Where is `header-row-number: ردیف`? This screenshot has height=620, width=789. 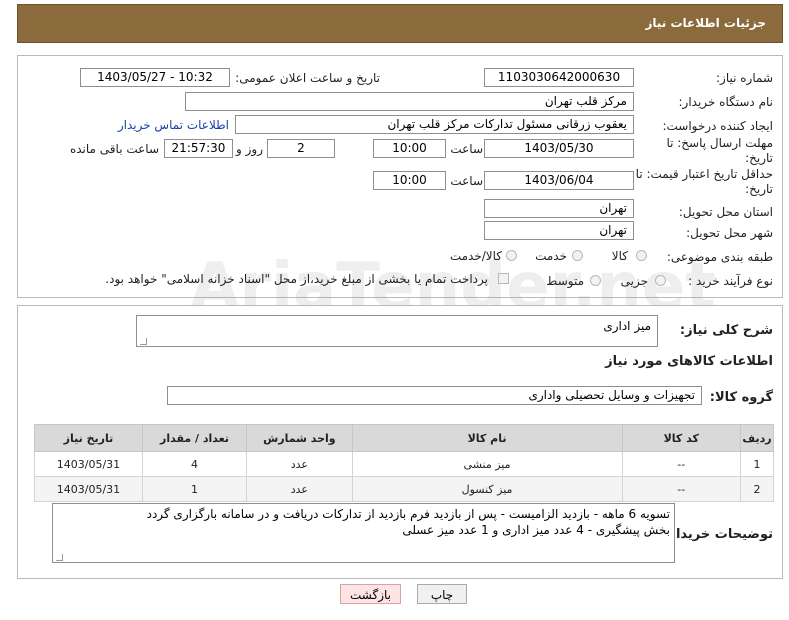
header-row-number: ردیف is located at coordinates (757, 438).